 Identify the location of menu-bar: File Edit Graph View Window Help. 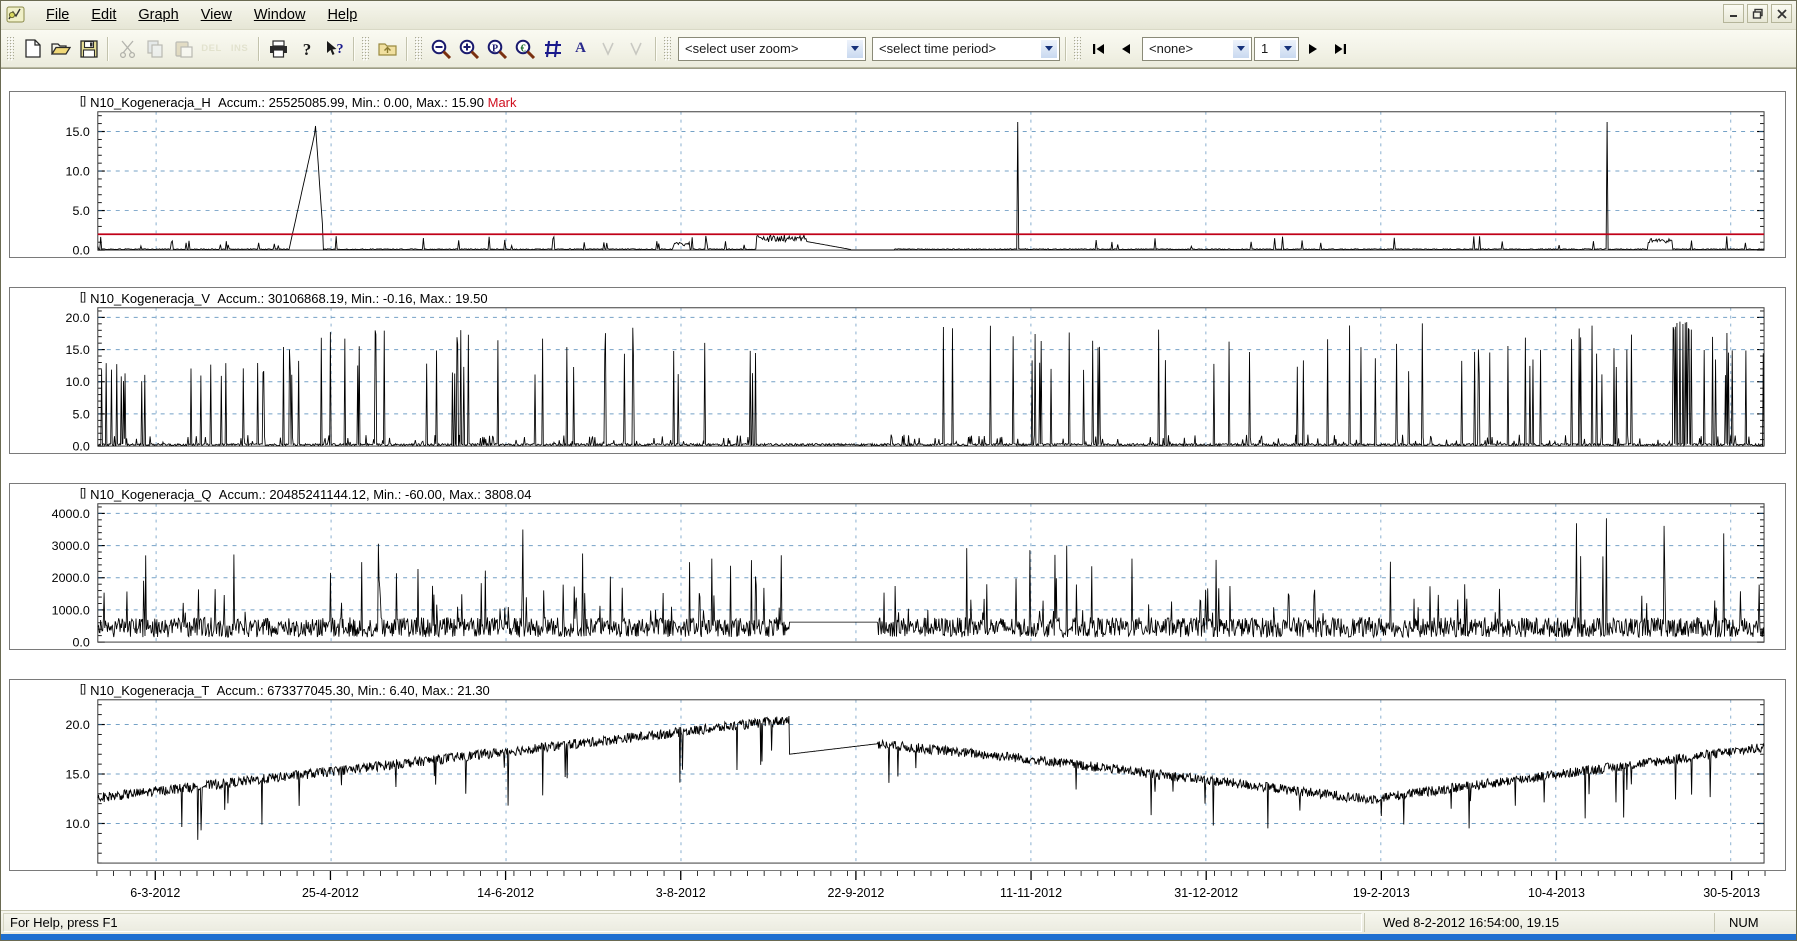
(898, 15).